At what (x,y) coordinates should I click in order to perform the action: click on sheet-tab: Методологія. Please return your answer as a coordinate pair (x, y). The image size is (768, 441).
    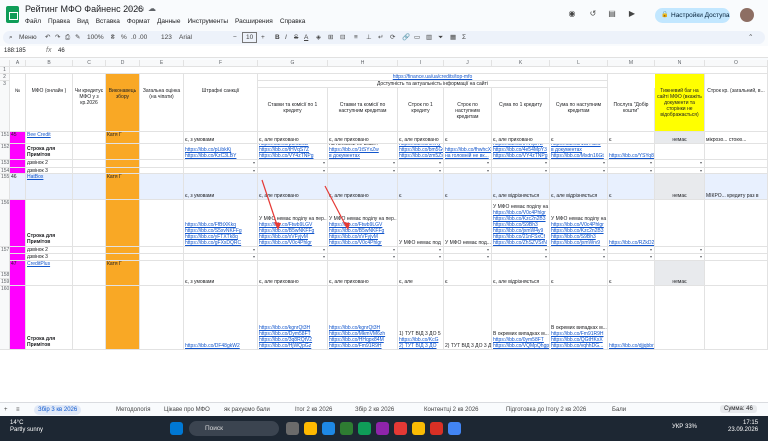
    Looking at the image, I should click on (133, 410).